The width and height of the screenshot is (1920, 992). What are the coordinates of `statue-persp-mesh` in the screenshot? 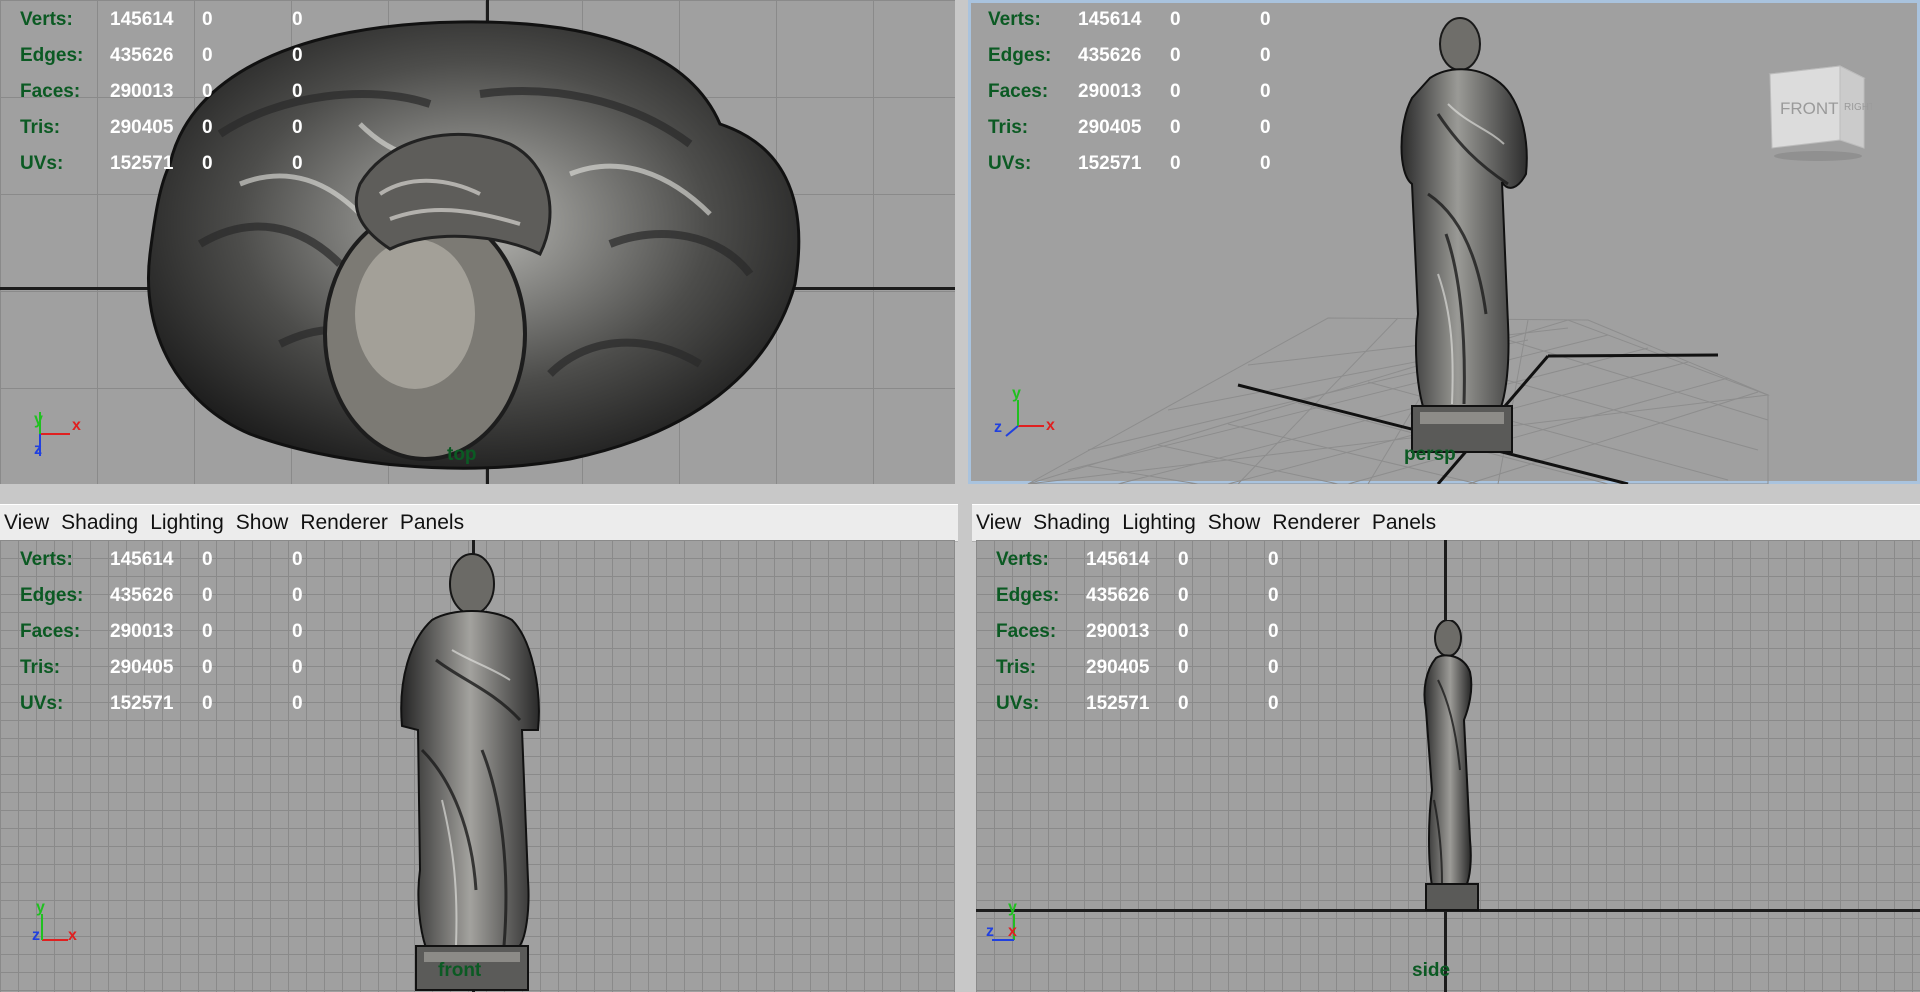 It's located at (1458, 234).